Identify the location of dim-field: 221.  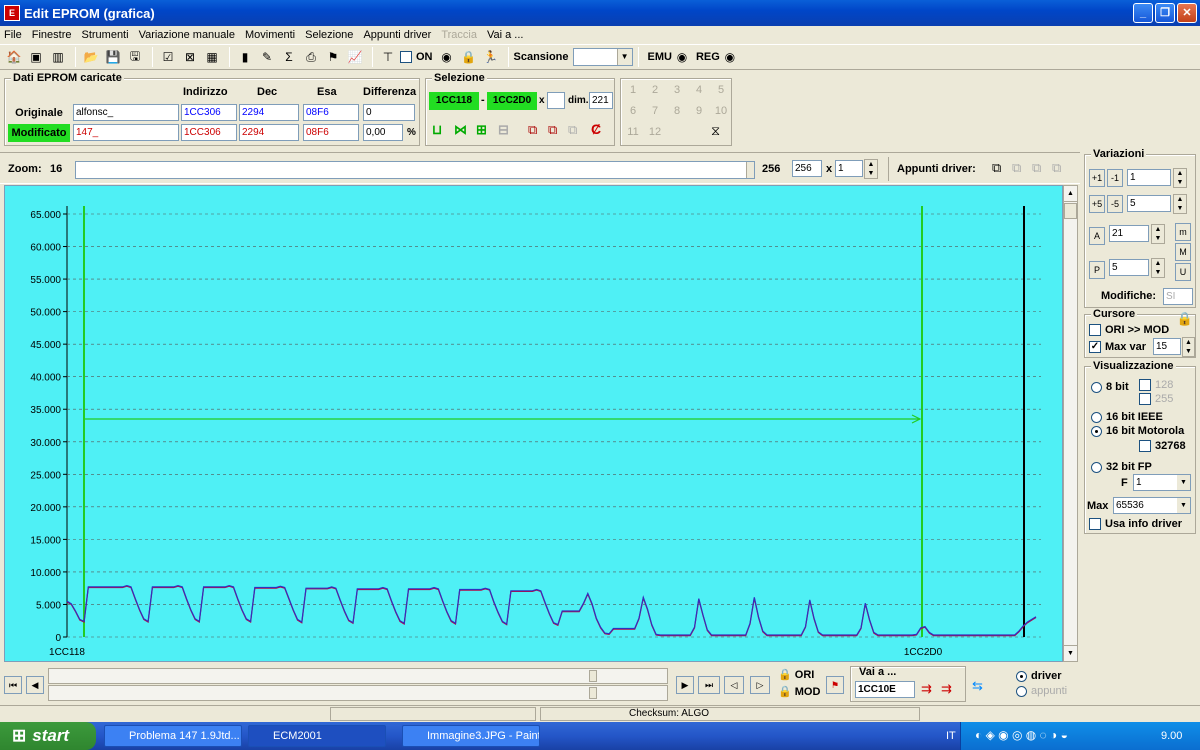
(601, 100).